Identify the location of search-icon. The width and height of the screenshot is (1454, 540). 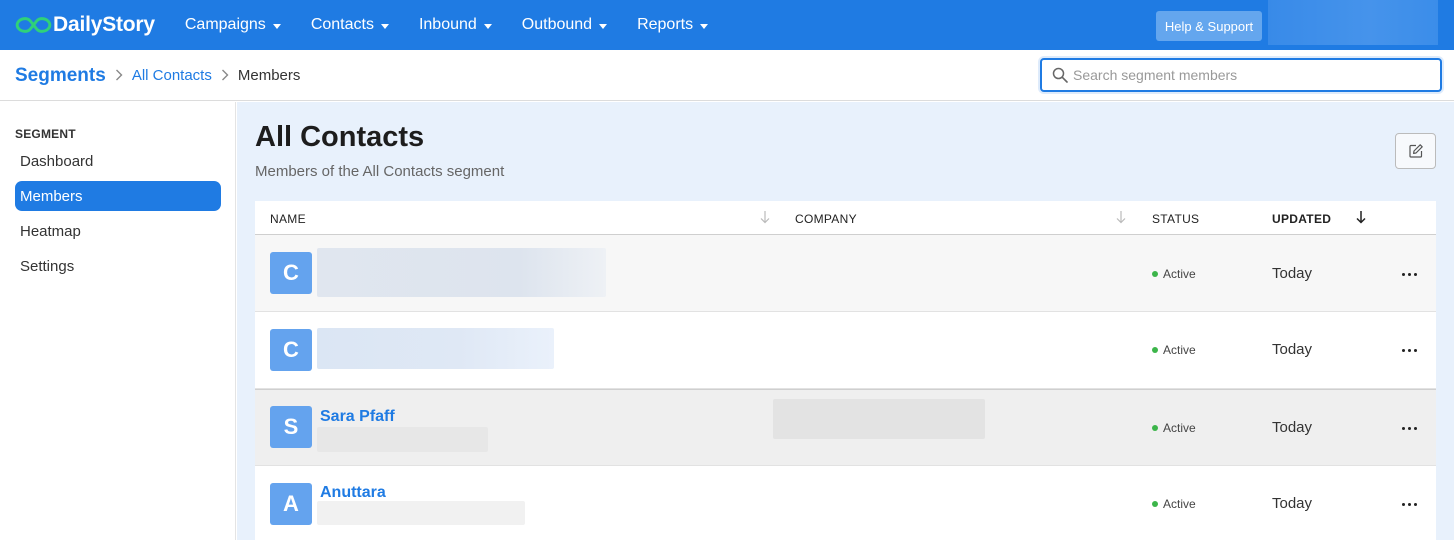
(1060, 75).